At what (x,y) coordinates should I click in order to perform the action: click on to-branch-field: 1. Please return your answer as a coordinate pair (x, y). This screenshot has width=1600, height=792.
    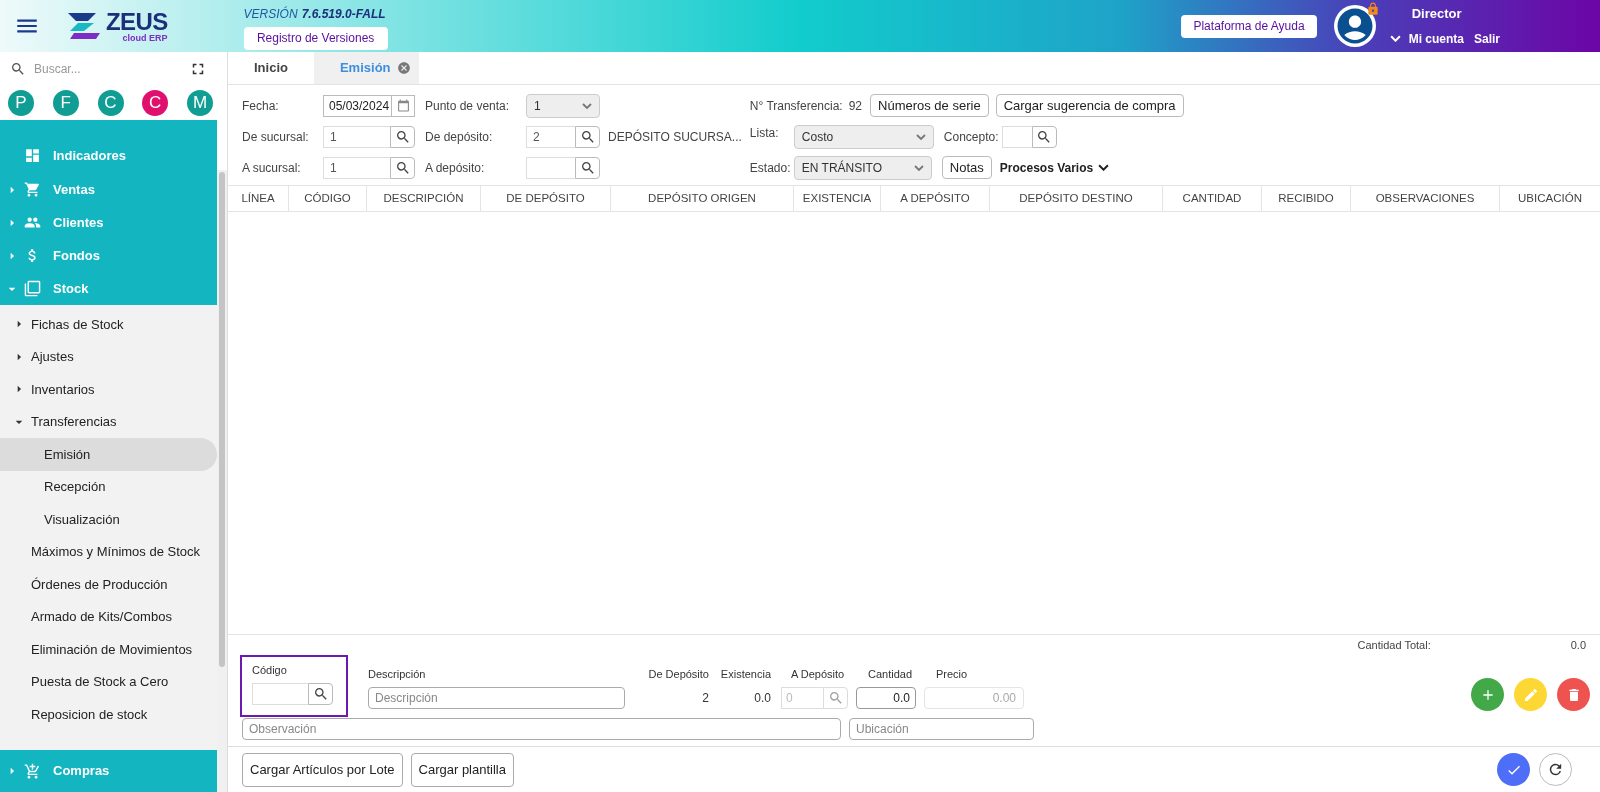
    Looking at the image, I should click on (356, 167).